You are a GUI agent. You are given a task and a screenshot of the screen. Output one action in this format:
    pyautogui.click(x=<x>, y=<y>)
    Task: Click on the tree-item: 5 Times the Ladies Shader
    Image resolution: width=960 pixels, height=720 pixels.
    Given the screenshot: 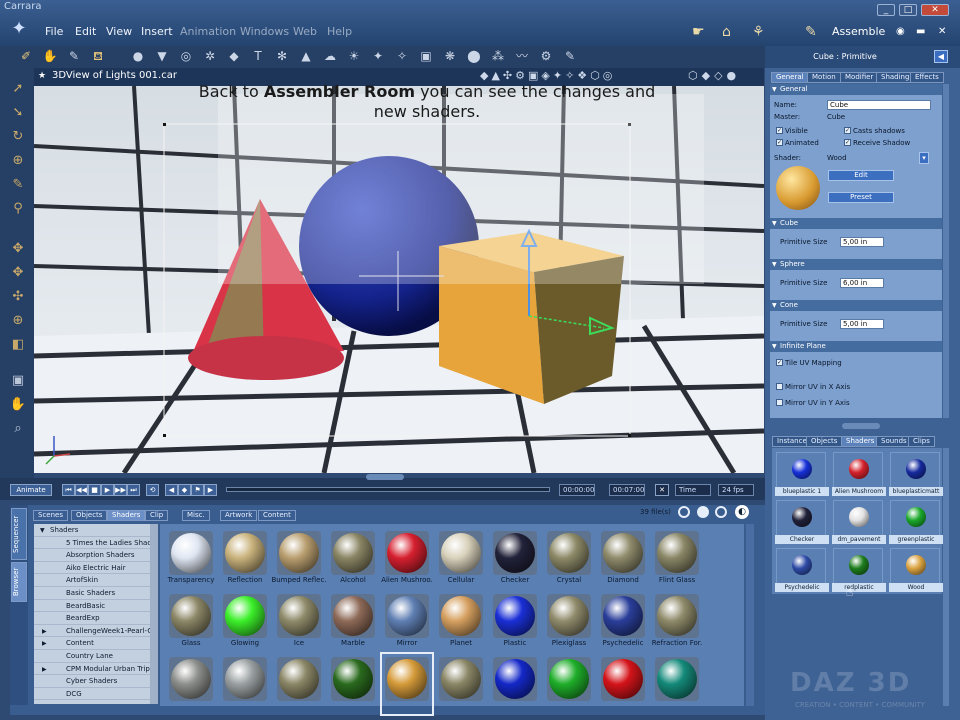 What is the action you would take?
    pyautogui.click(x=92, y=543)
    